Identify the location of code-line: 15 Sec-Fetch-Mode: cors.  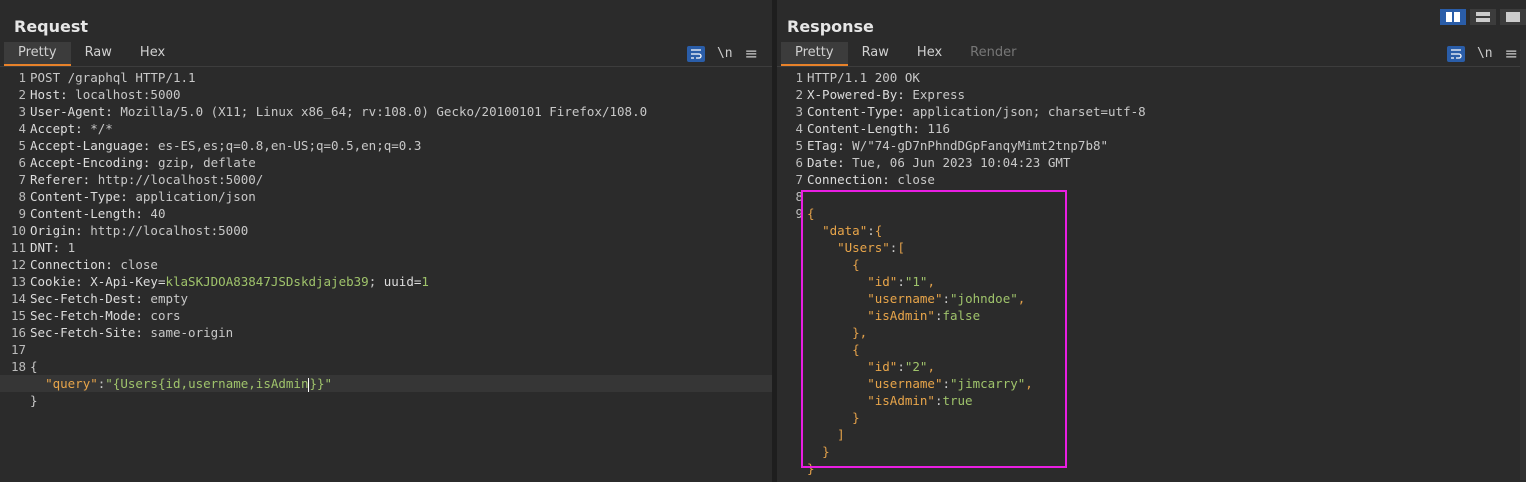
(386, 315).